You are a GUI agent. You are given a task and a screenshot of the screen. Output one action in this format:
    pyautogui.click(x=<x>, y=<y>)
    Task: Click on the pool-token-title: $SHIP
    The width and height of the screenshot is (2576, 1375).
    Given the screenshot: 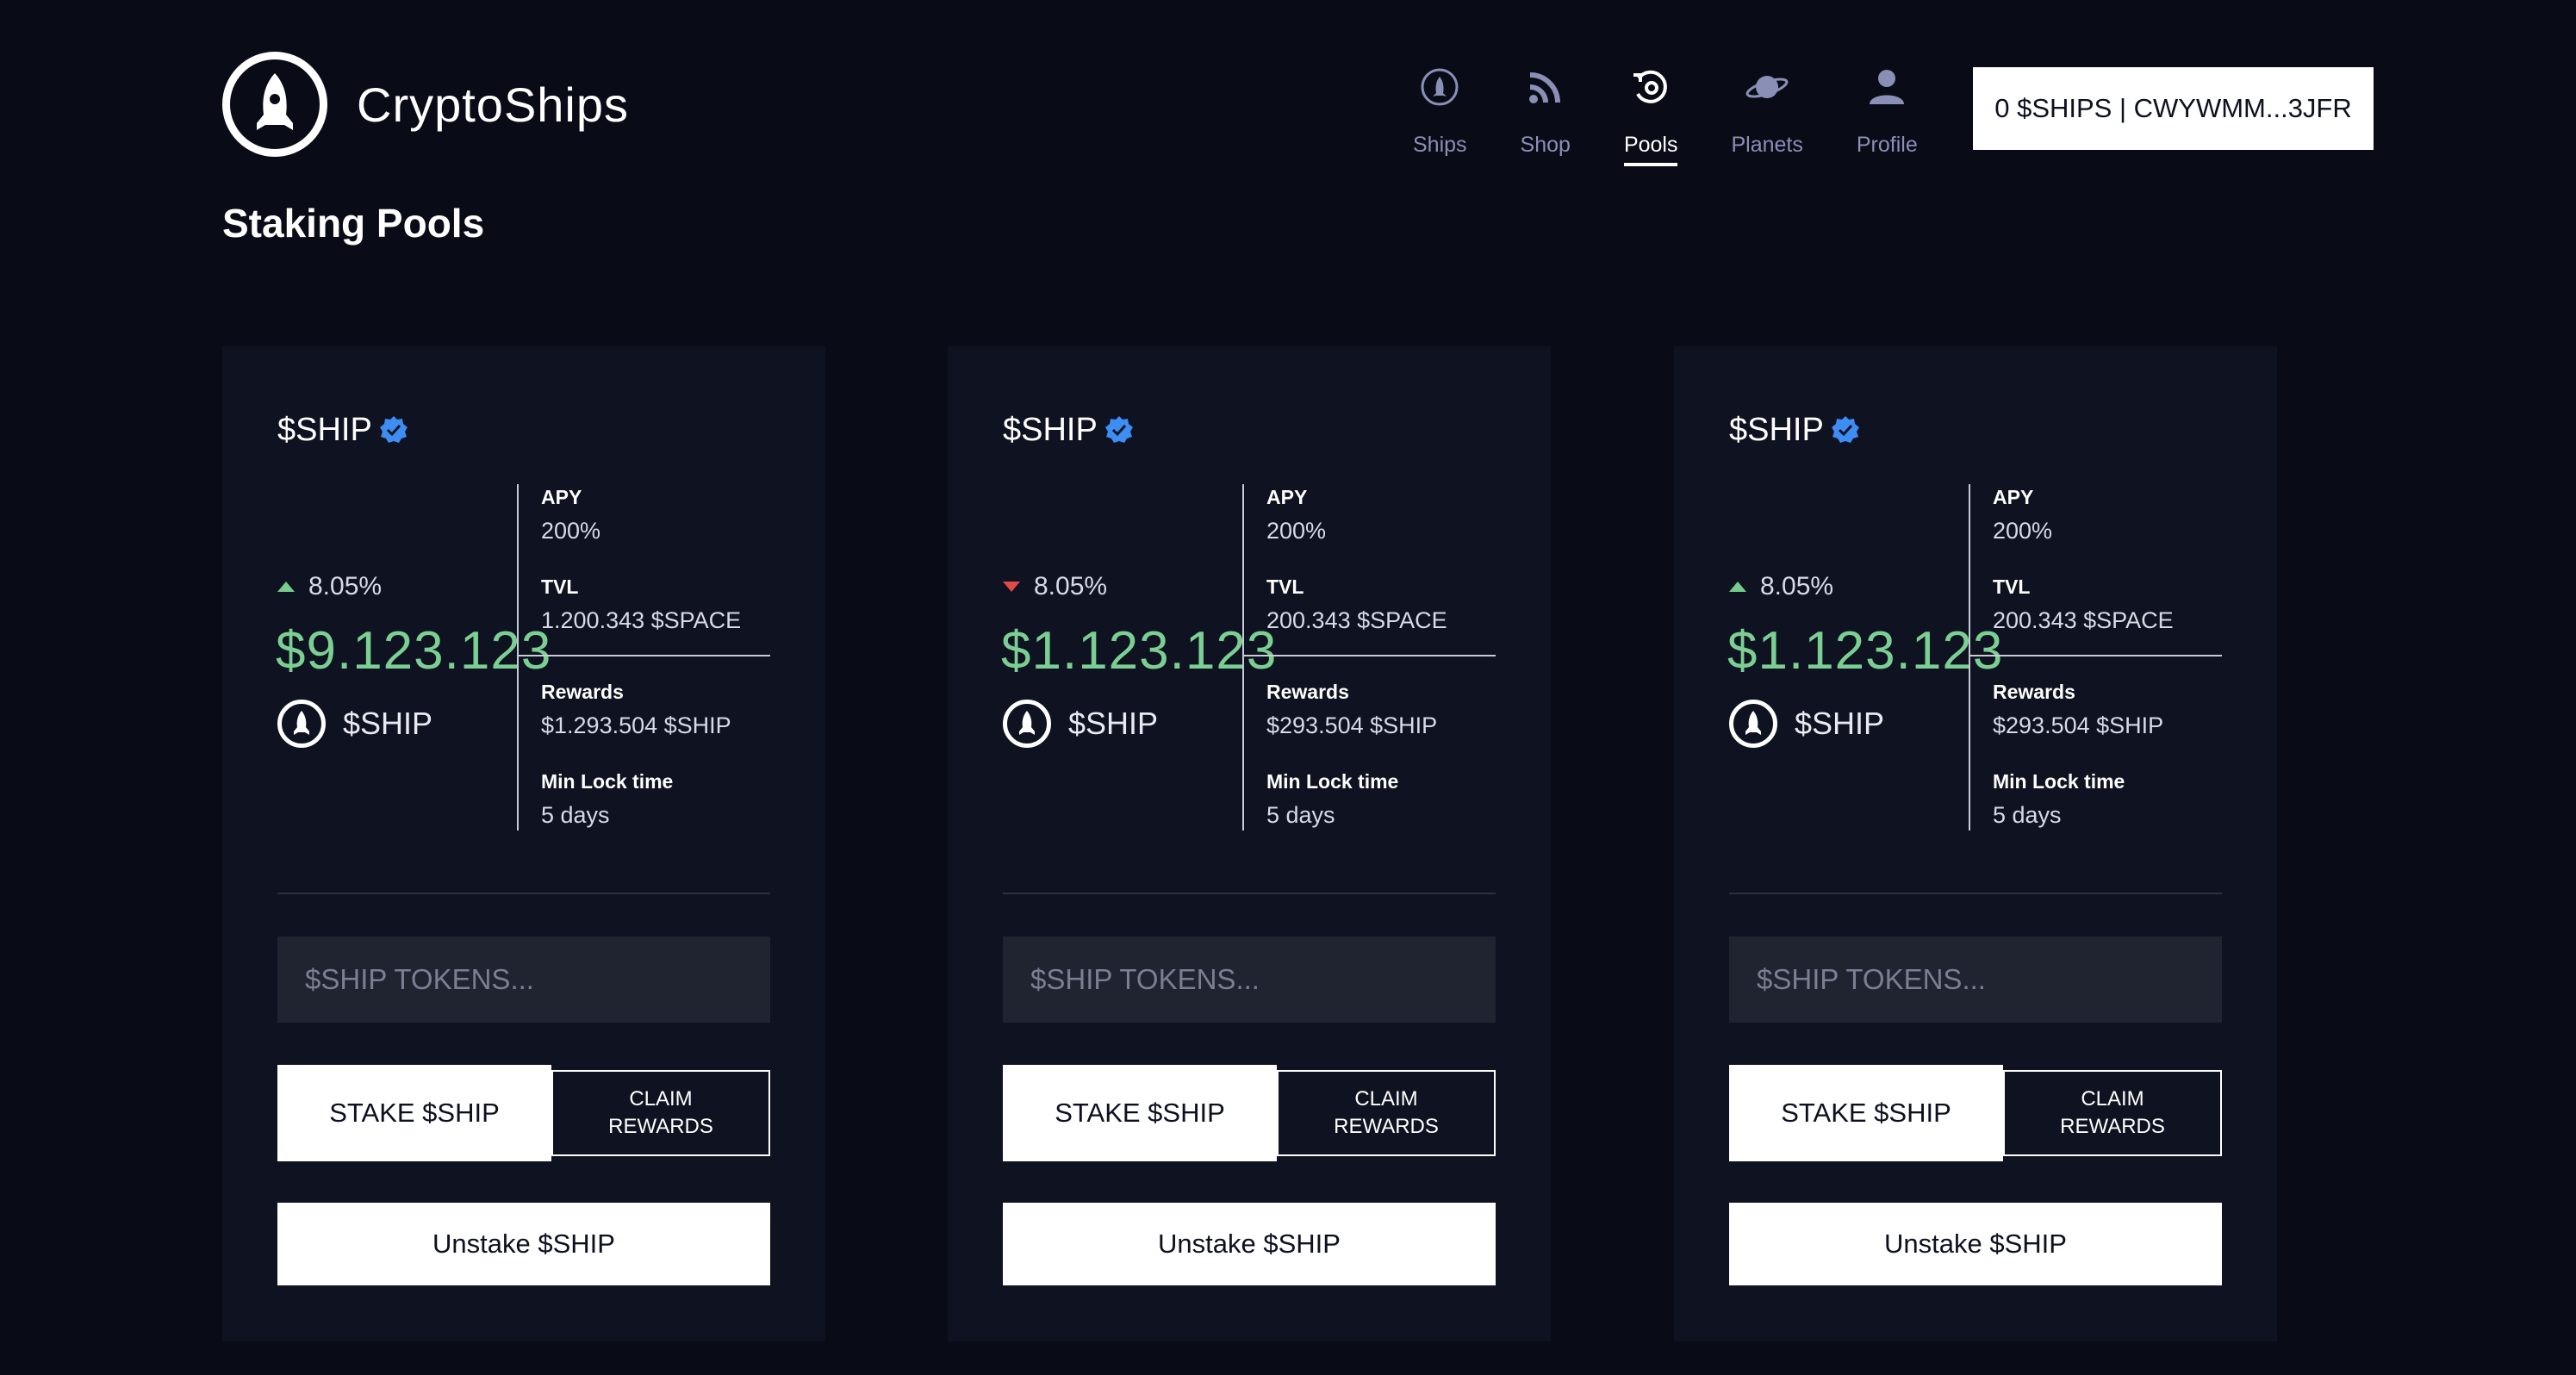 What is the action you would take?
    pyautogui.click(x=343, y=430)
    